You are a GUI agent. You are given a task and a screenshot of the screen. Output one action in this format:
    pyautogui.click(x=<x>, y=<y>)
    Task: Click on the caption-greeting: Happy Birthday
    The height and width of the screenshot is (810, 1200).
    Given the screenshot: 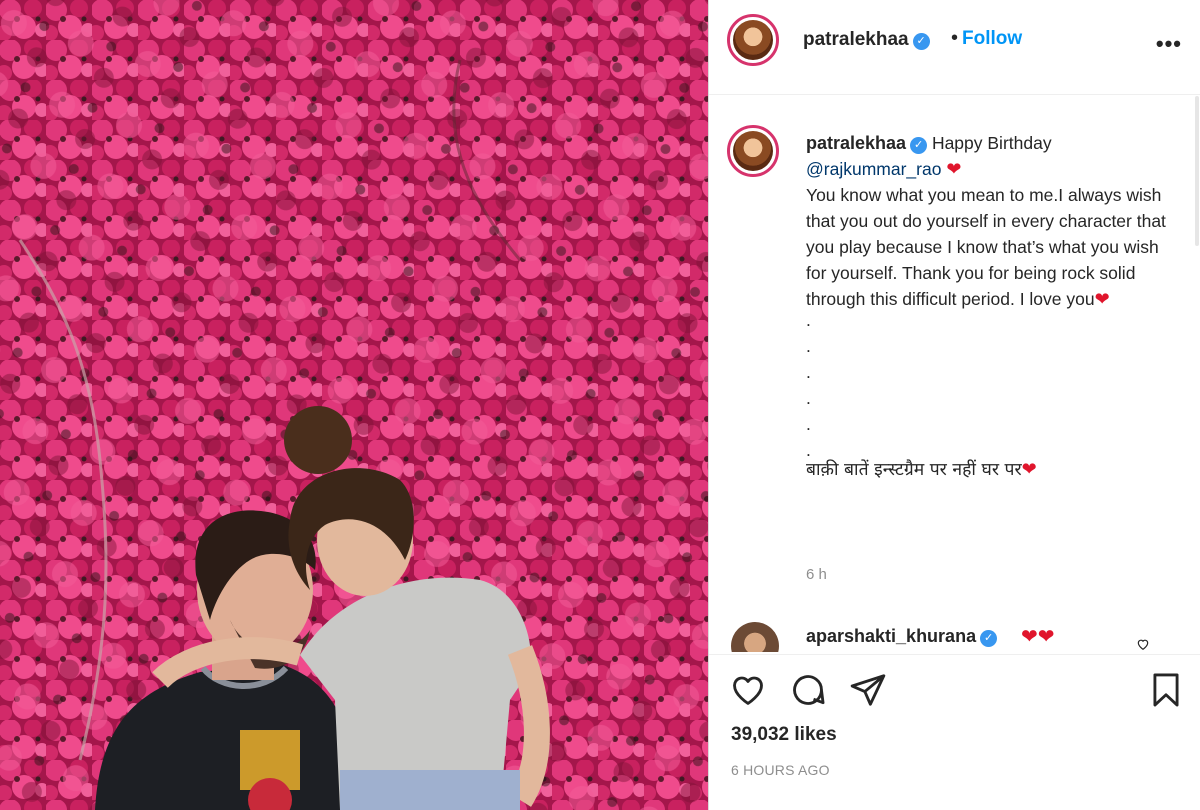 What is the action you would take?
    pyautogui.click(x=991, y=143)
    